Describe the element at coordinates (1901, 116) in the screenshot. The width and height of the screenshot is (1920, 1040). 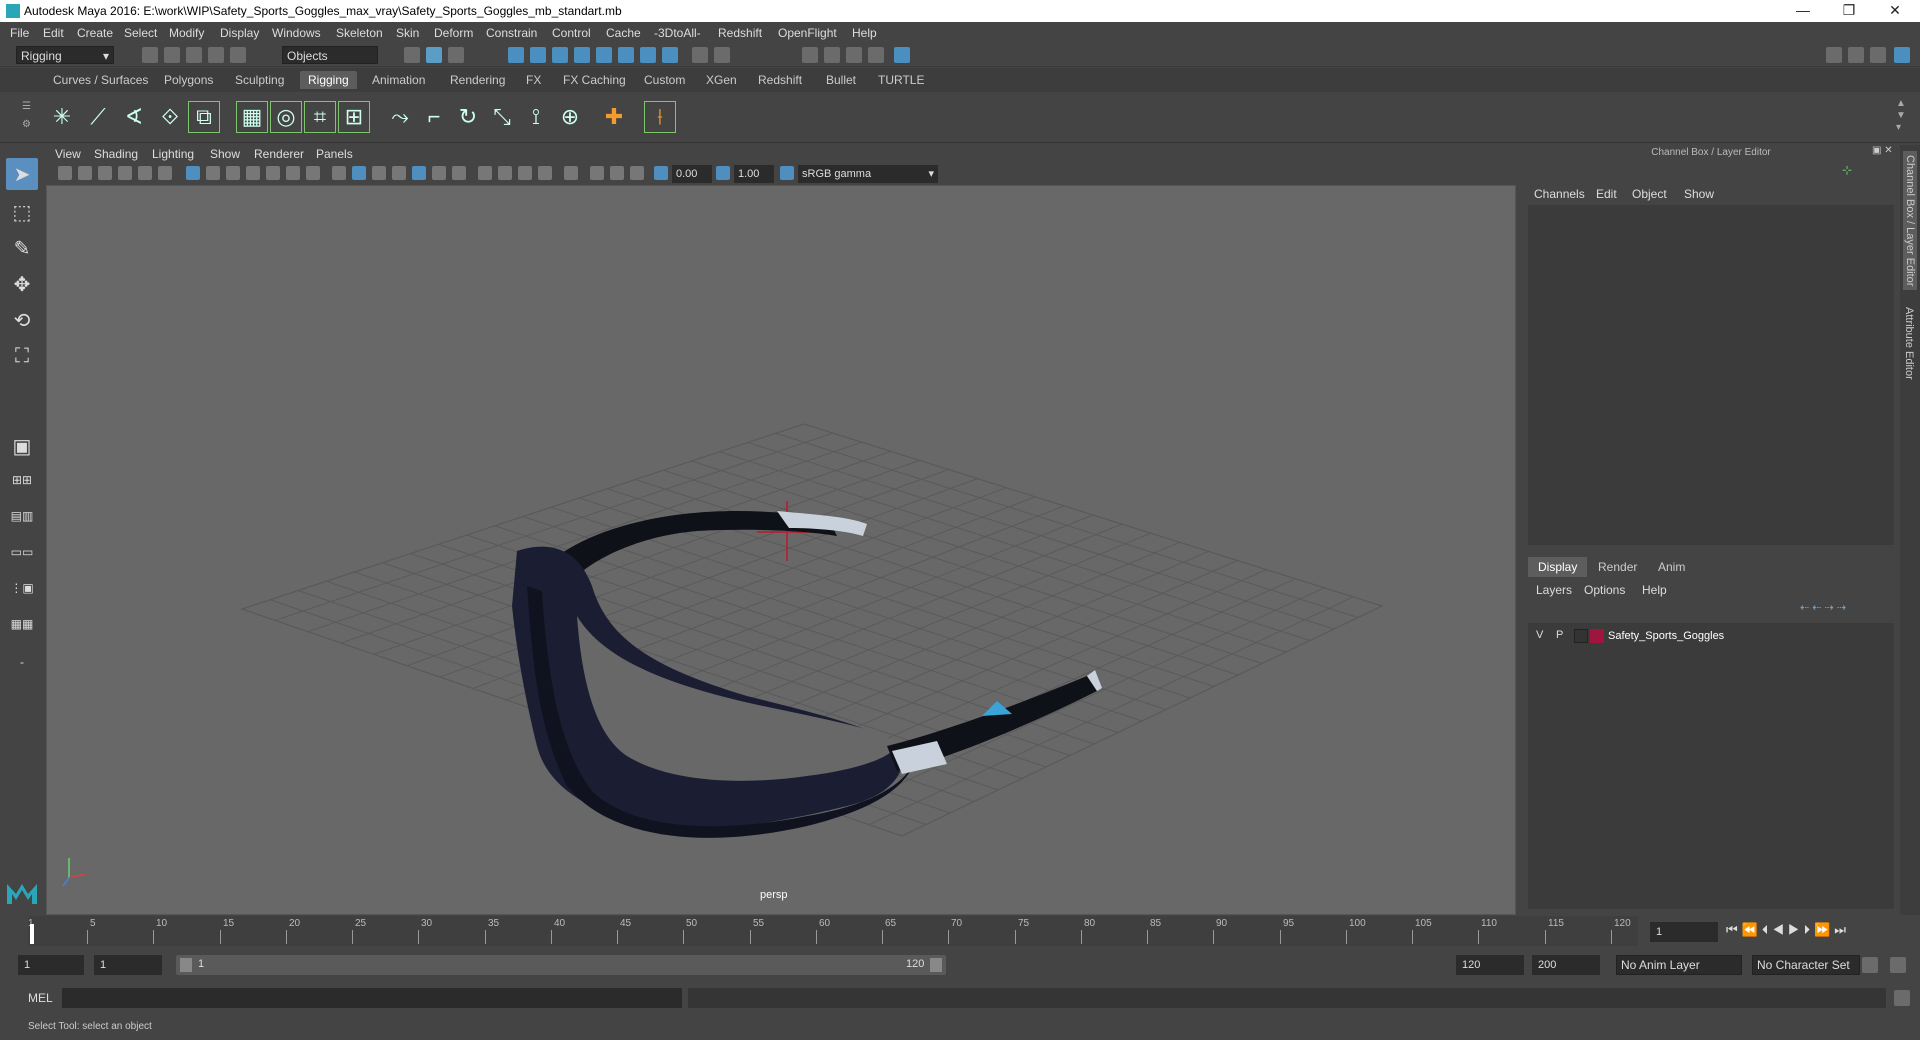
I see `shelf-scroll-icon: ▲ ▼ ▾` at that location.